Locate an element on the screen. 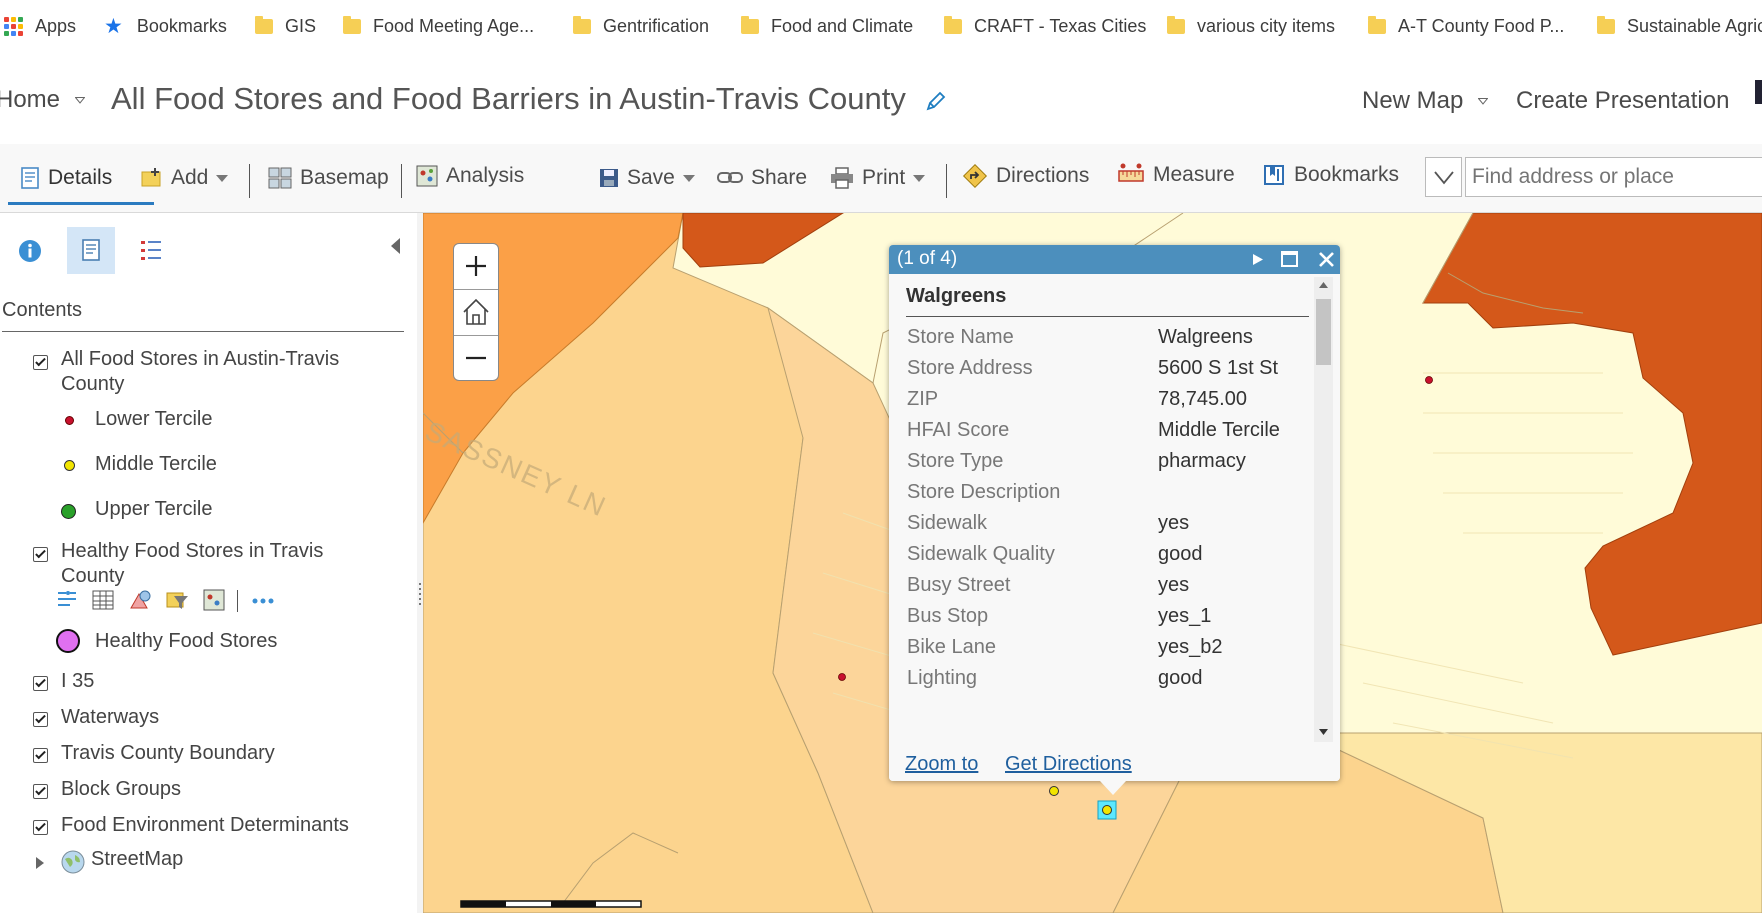 The height and width of the screenshot is (913, 1762). zoom-out-button is located at coordinates (476, 358).